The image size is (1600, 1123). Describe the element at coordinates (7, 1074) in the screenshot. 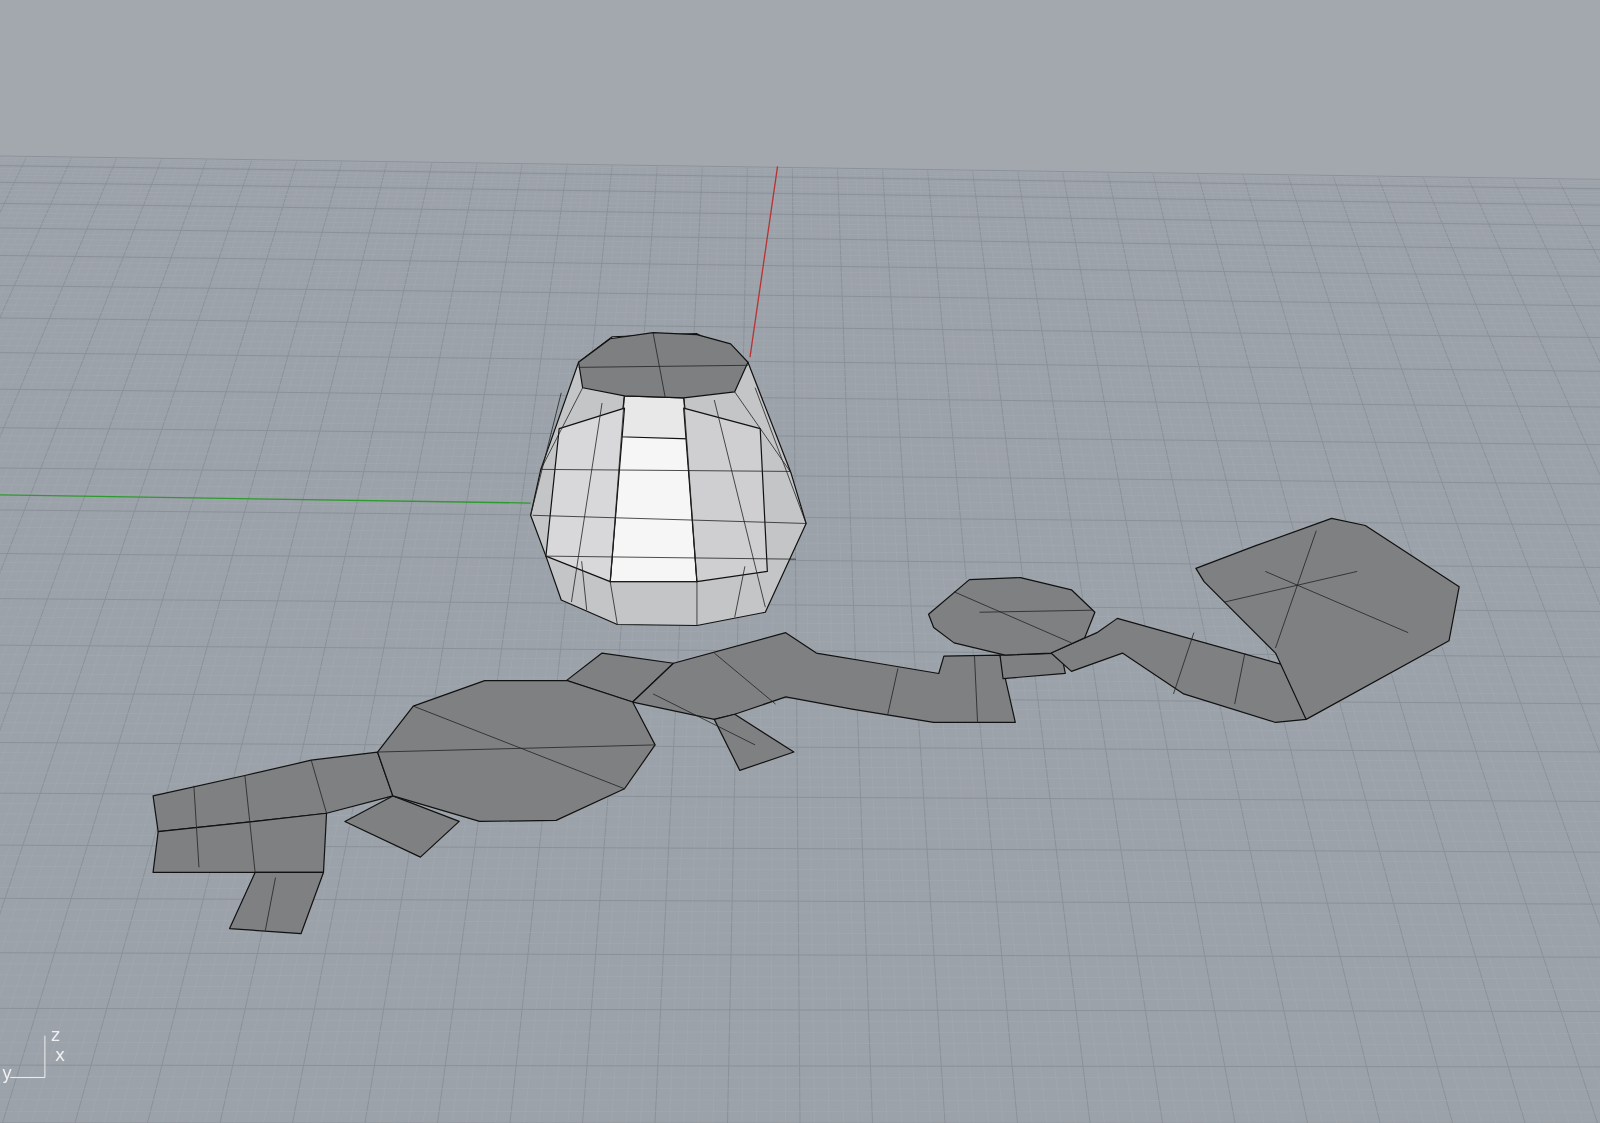

I see `axis-label: y` at that location.